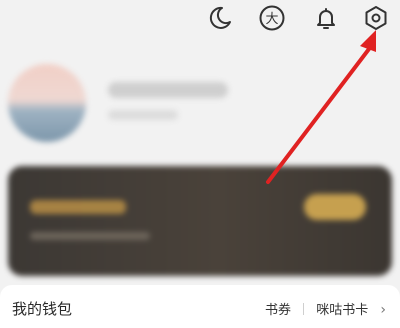  Describe the element at coordinates (47, 103) in the screenshot. I see `avatar` at that location.